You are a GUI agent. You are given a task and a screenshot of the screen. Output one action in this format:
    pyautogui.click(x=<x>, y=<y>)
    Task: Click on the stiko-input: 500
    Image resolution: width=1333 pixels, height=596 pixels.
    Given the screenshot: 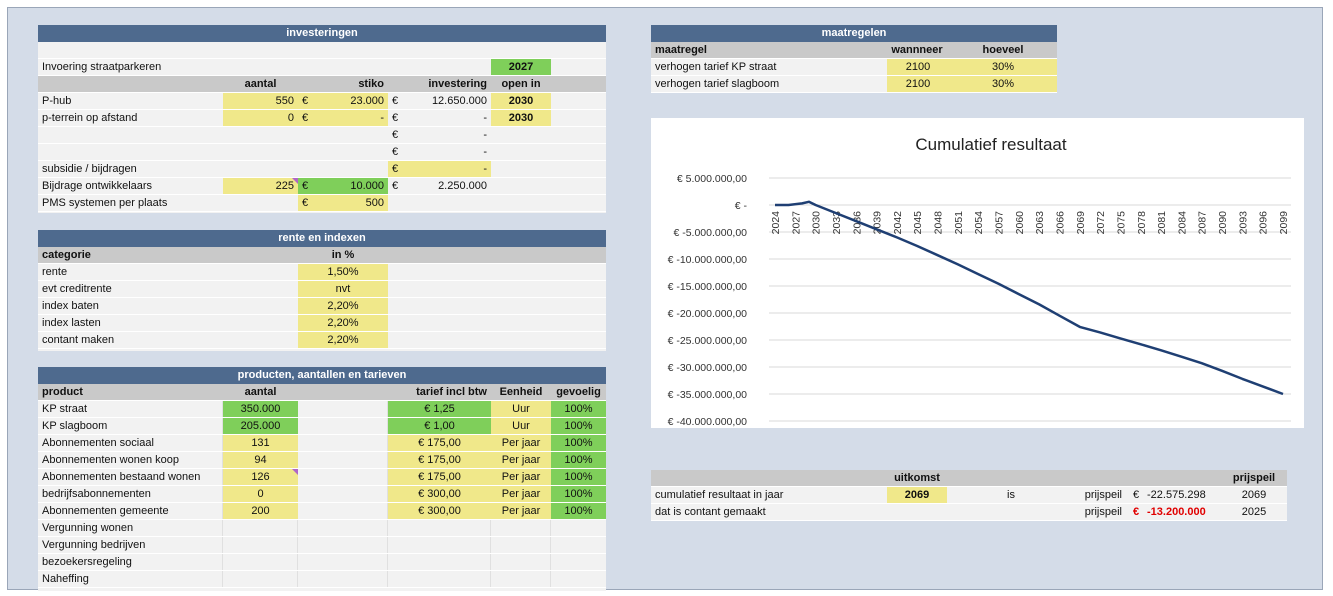 What is the action you would take?
    pyautogui.click(x=352, y=203)
    